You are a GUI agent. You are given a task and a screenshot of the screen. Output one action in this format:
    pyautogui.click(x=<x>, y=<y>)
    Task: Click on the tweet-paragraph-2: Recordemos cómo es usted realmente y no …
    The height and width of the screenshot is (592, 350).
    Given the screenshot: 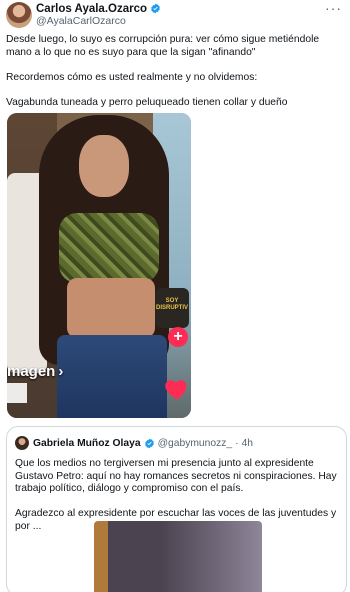 What is the action you would take?
    pyautogui.click(x=132, y=77)
    